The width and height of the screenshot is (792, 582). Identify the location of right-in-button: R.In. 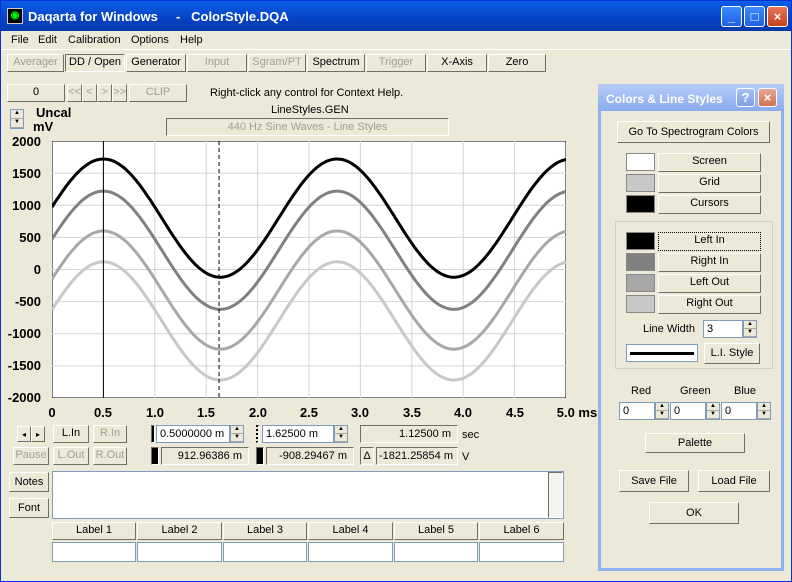
(110, 434).